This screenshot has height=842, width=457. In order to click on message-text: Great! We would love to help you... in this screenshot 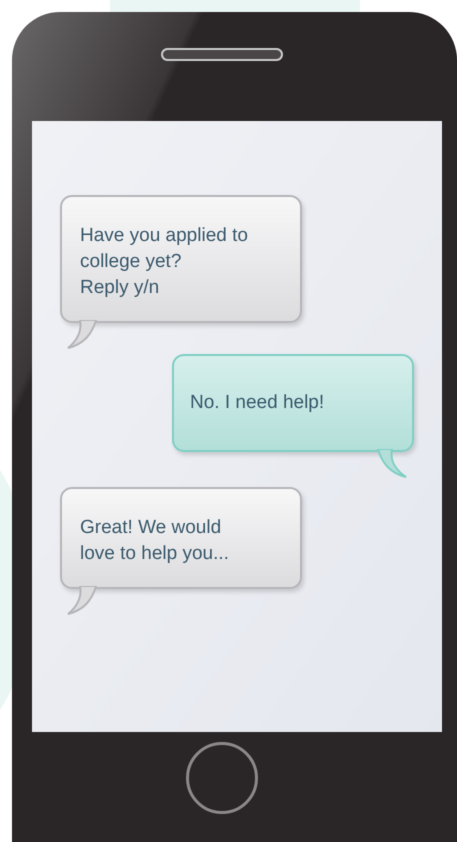, I will do `click(155, 541)`.